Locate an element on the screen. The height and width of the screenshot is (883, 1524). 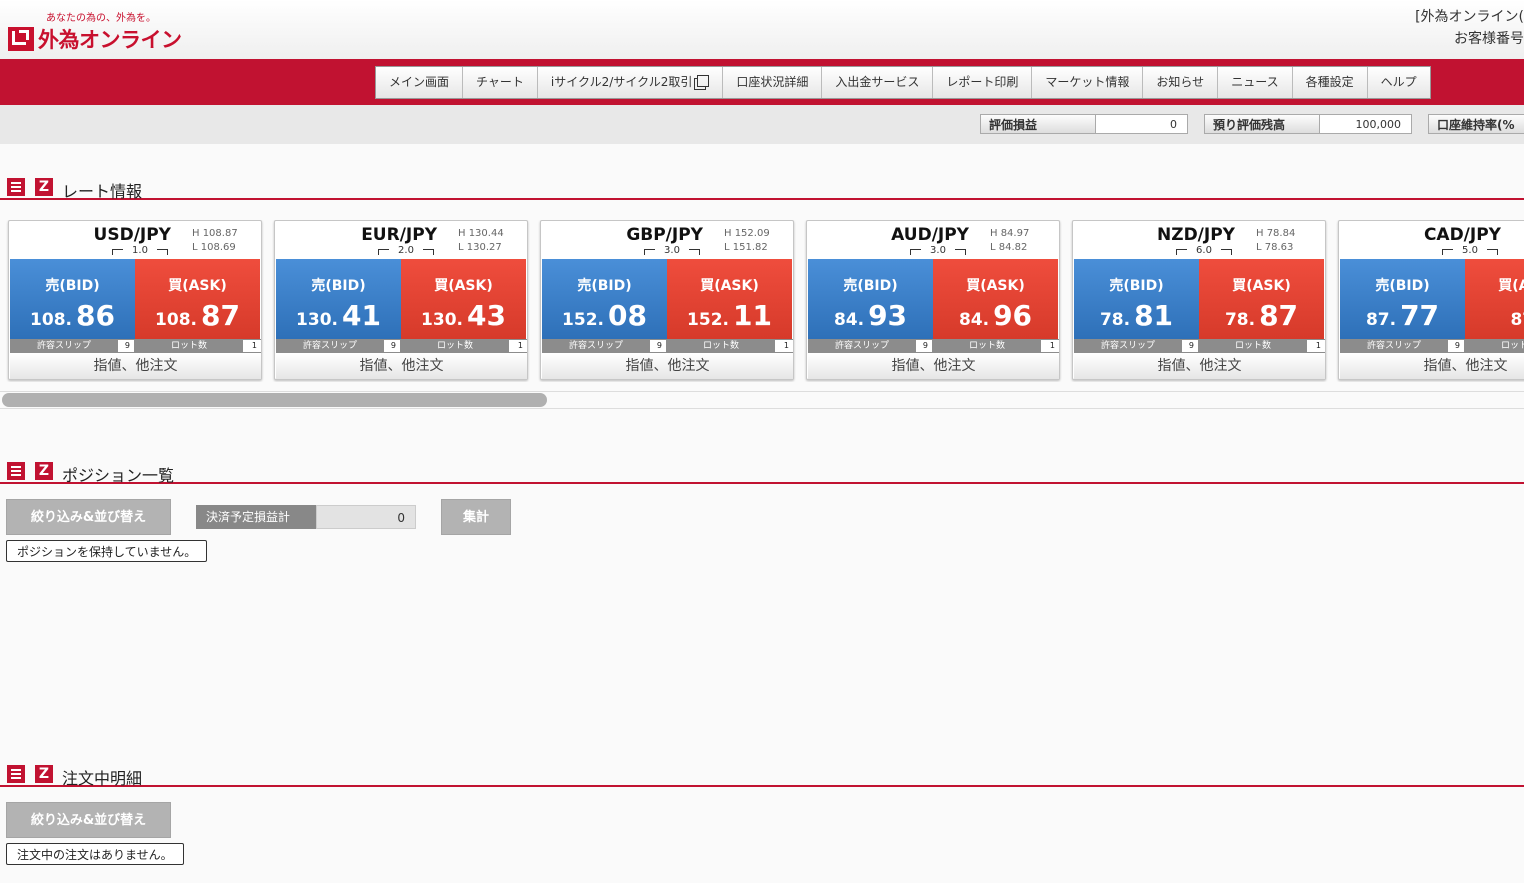
bid-price-int: 87. is located at coordinates (1381, 320).